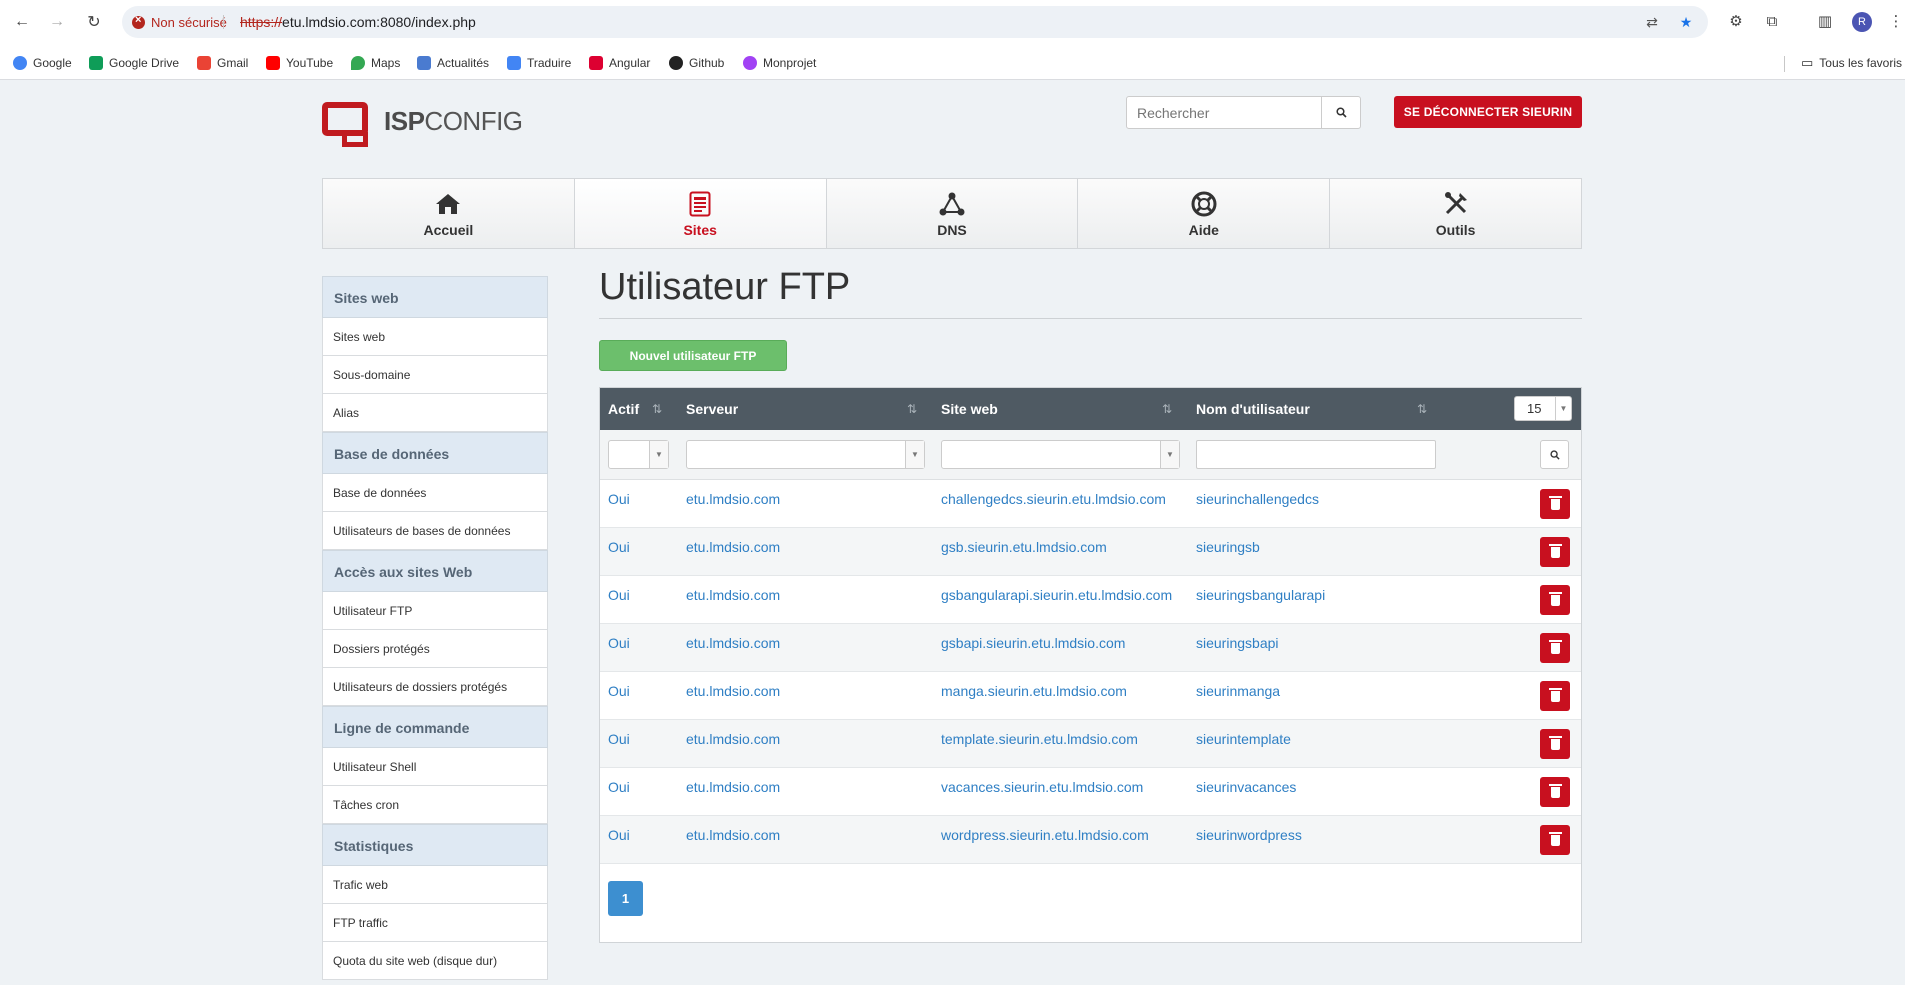 Image resolution: width=1905 pixels, height=985 pixels. I want to click on cell-username: sieuringsb, so click(1228, 547).